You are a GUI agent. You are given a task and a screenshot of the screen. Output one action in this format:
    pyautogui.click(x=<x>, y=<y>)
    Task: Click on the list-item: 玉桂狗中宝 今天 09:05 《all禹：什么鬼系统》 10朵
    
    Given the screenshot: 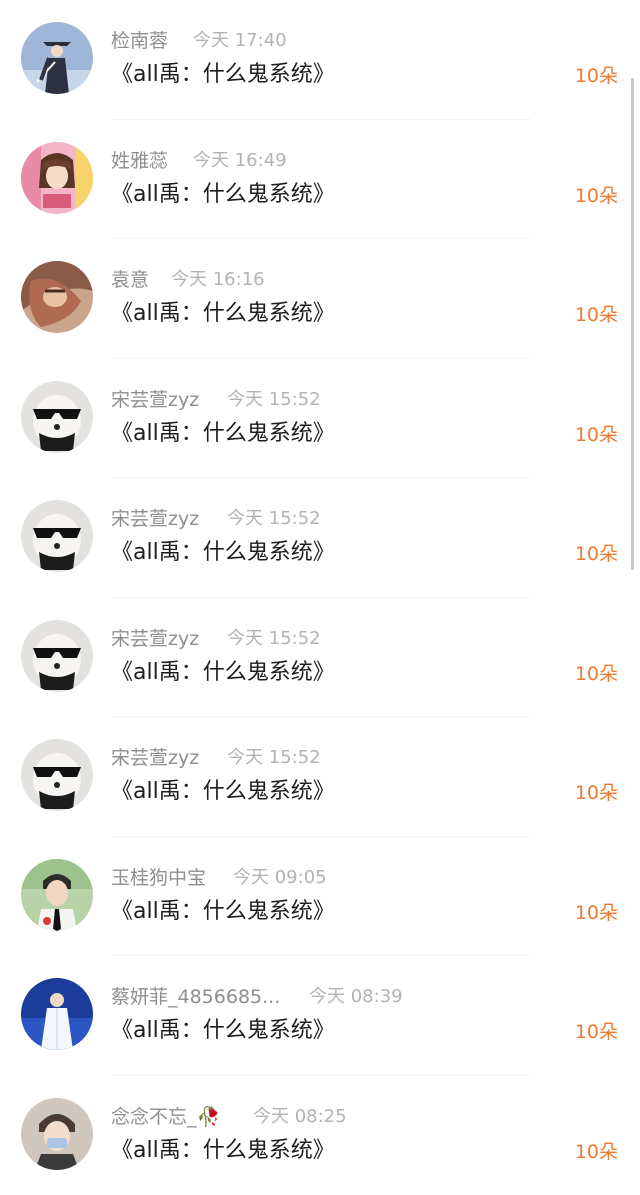 What is the action you would take?
    pyautogui.click(x=320, y=897)
    